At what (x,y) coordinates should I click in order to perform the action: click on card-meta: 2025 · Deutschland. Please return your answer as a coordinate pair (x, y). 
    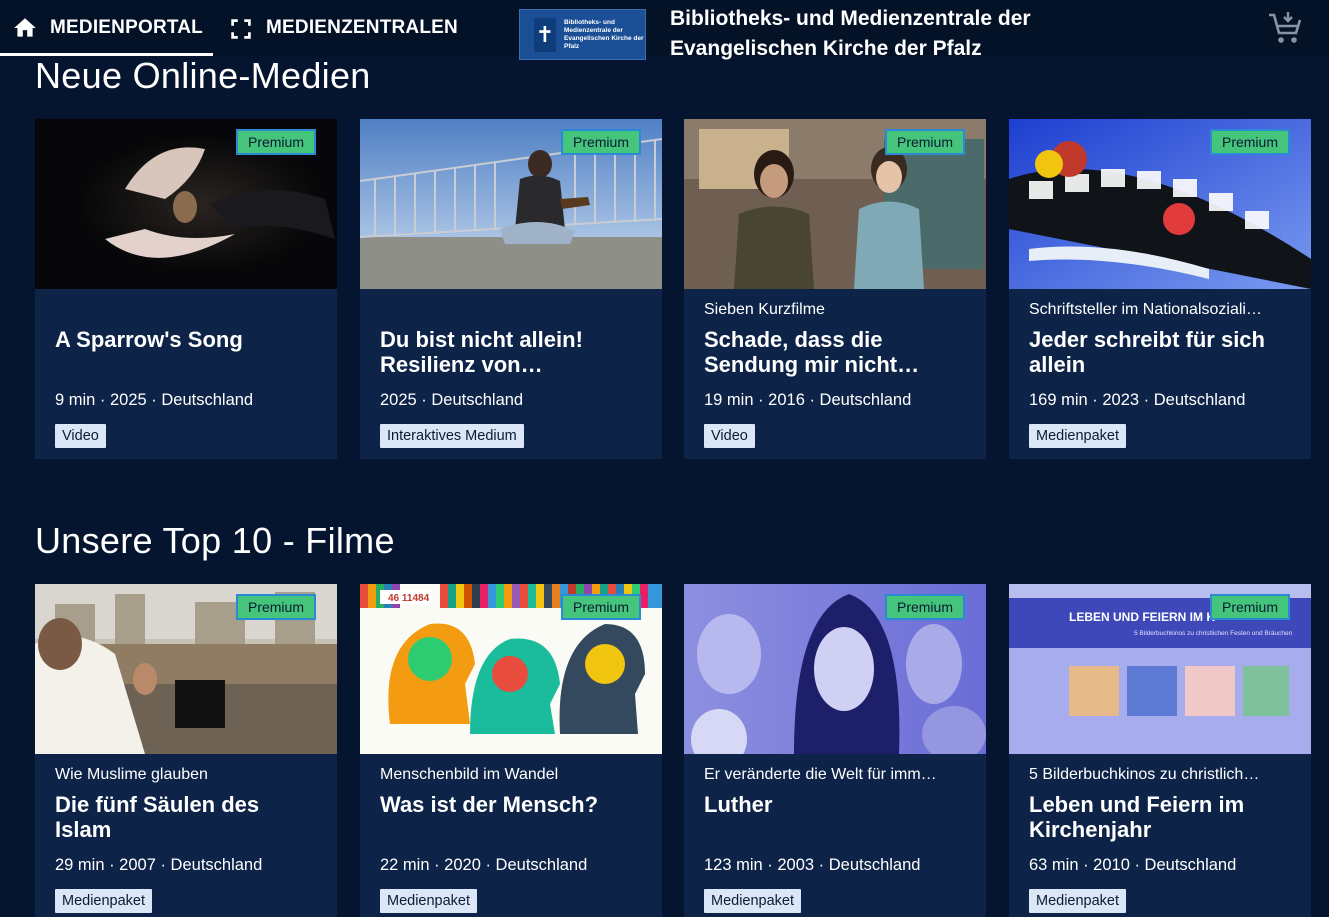
    Looking at the image, I should click on (452, 400).